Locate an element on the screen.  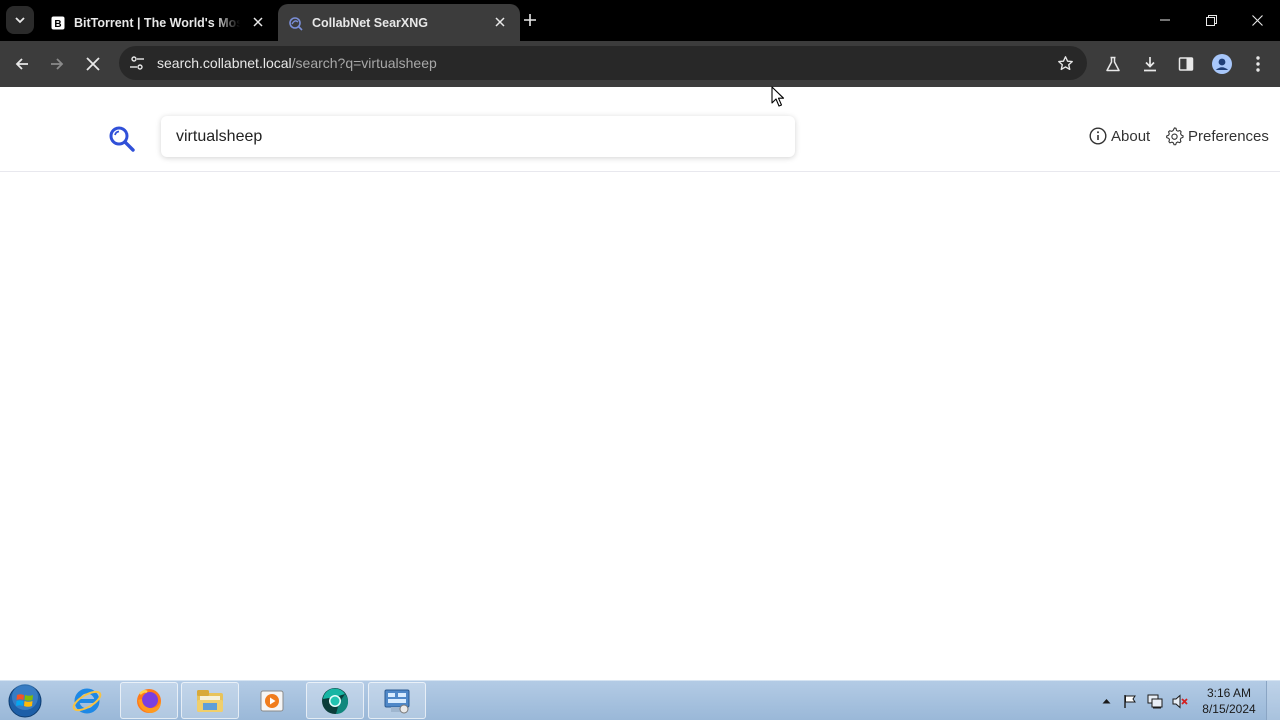
stop-loading-button is located at coordinates (93, 64).